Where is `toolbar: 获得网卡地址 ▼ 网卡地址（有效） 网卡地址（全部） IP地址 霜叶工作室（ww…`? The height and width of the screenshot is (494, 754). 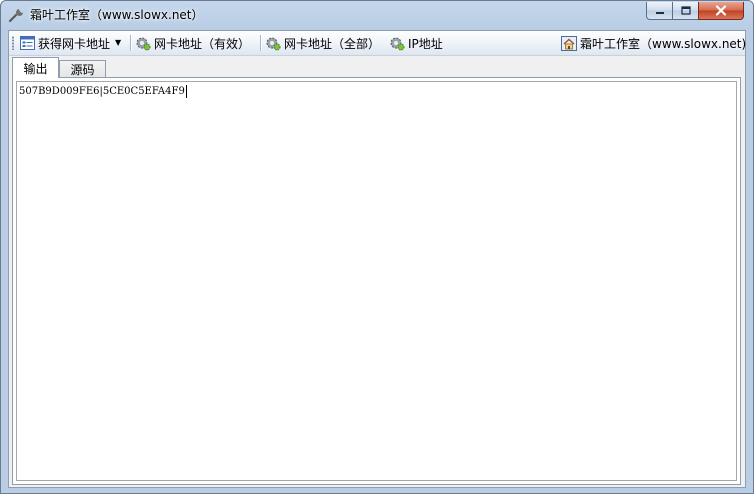
toolbar: 获得网卡地址 ▼ 网卡地址（有效） 网卡地址（全部） IP地址 霜叶工作室（ww… is located at coordinates (377, 43).